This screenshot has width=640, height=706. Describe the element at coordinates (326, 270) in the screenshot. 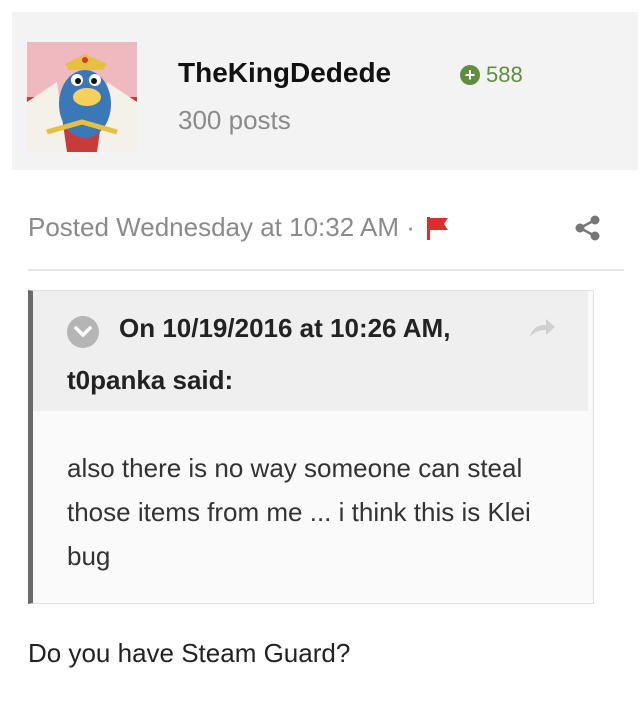

I see `divider` at that location.